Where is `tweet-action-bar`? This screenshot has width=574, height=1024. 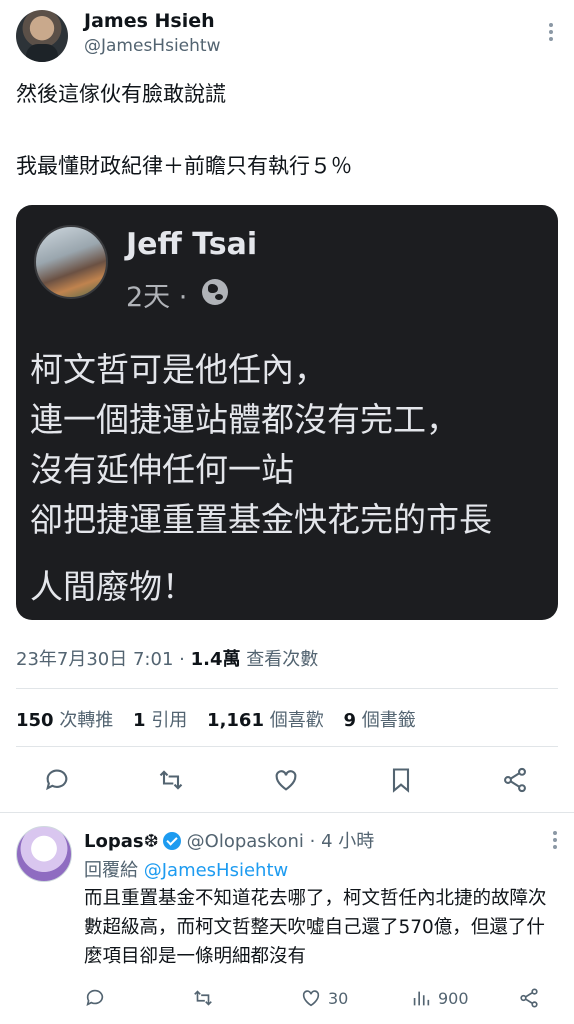 tweet-action-bar is located at coordinates (287, 780).